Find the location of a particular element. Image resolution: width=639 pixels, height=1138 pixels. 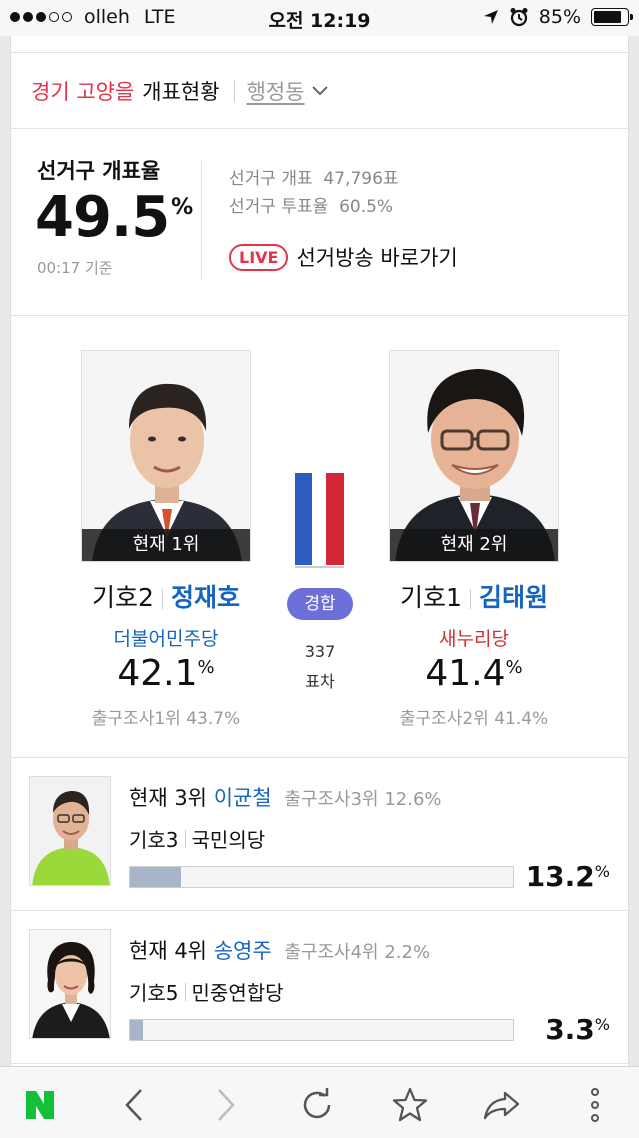

candidate-3-vote-unit: % is located at coordinates (602, 871).